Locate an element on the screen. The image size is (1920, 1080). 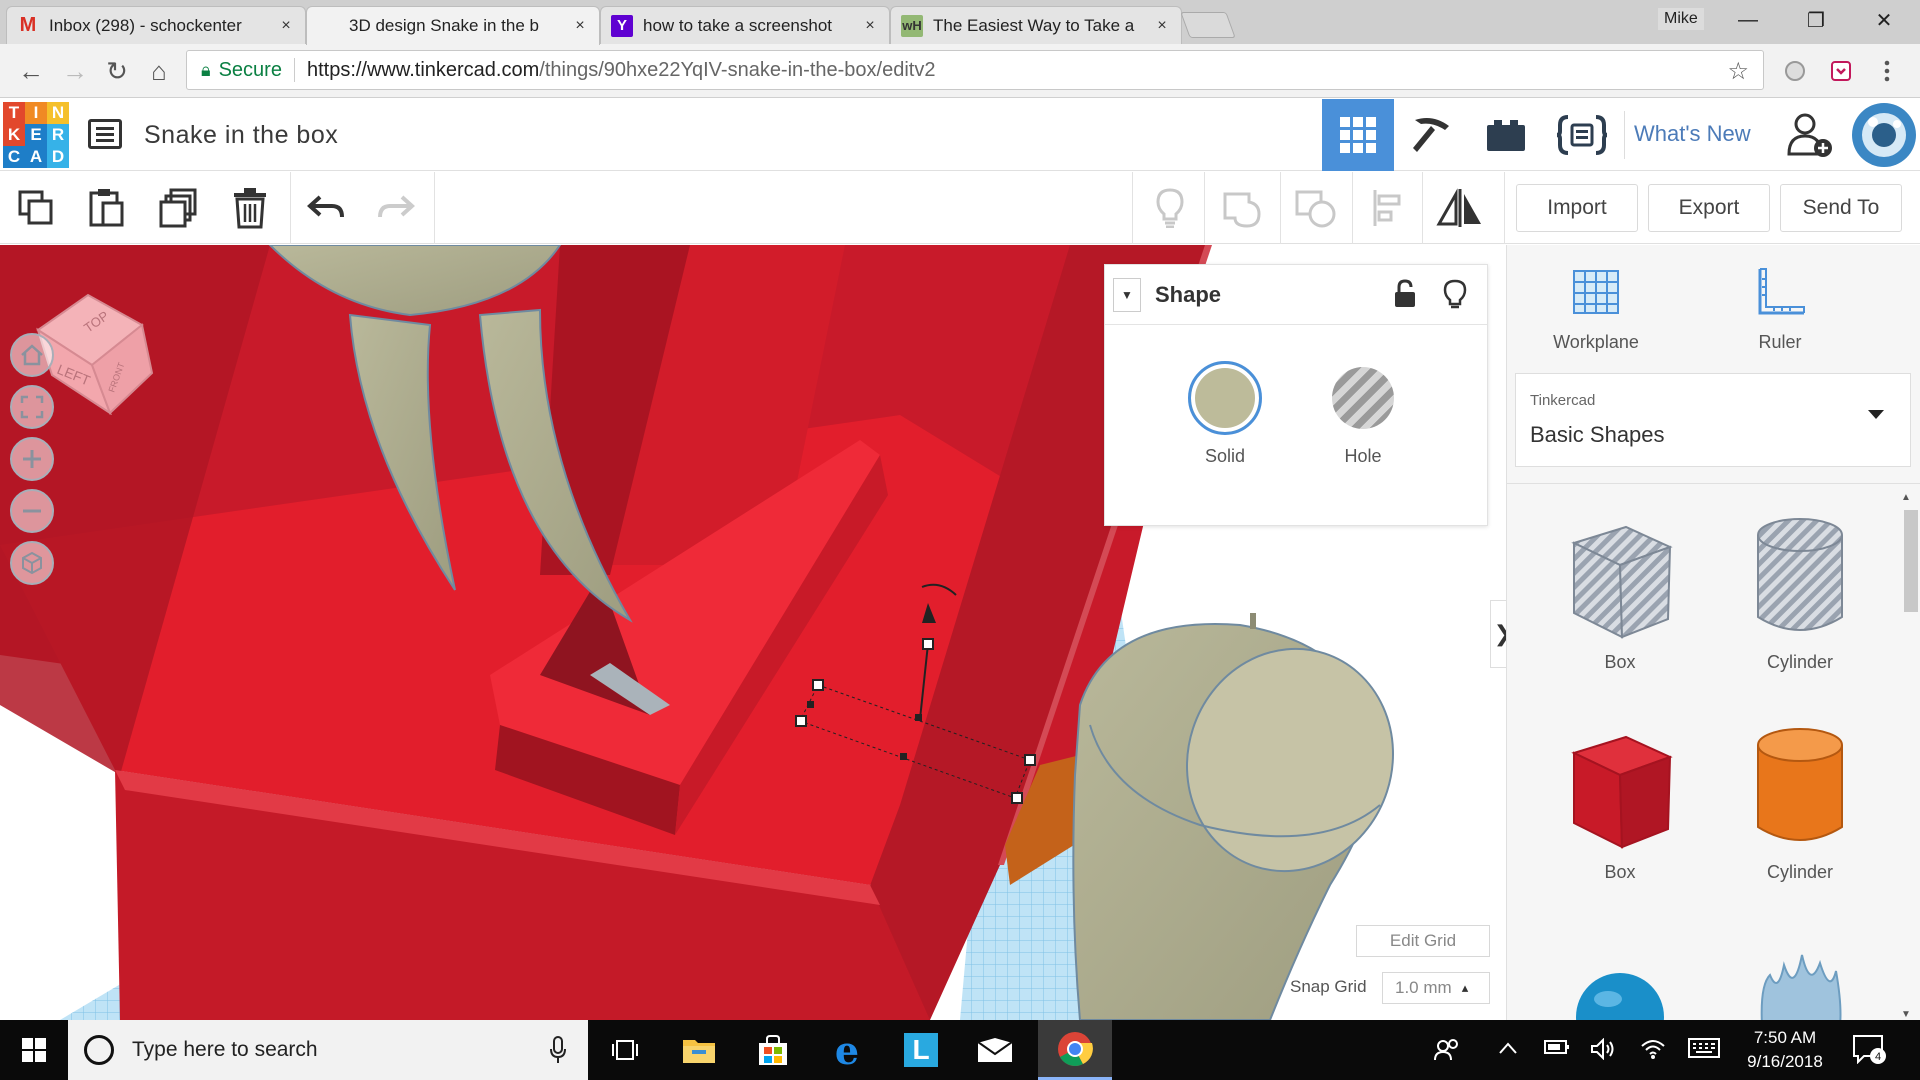
tab-wikihow: wH The Easiest Way to Take a × is located at coordinates (1036, 25).